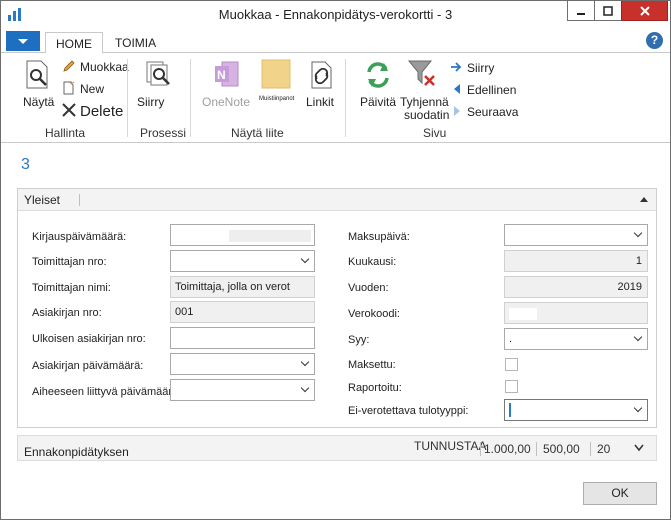  Describe the element at coordinates (435, 133) in the screenshot. I see `group-sivu-label: Sivu` at that location.